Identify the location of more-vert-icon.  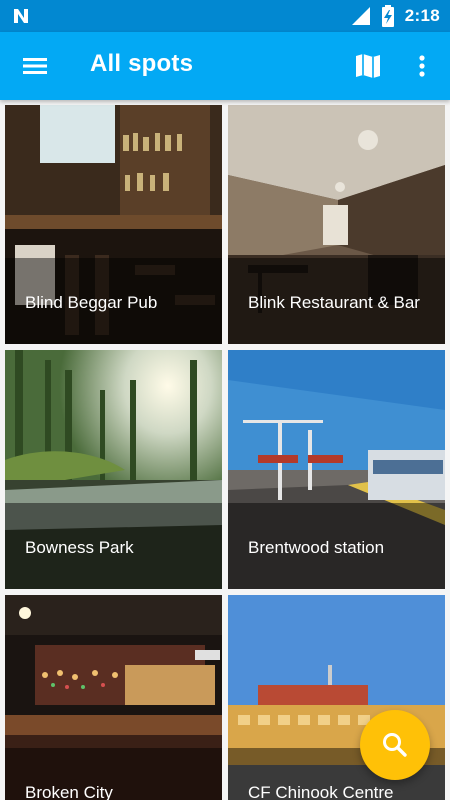
(422, 66).